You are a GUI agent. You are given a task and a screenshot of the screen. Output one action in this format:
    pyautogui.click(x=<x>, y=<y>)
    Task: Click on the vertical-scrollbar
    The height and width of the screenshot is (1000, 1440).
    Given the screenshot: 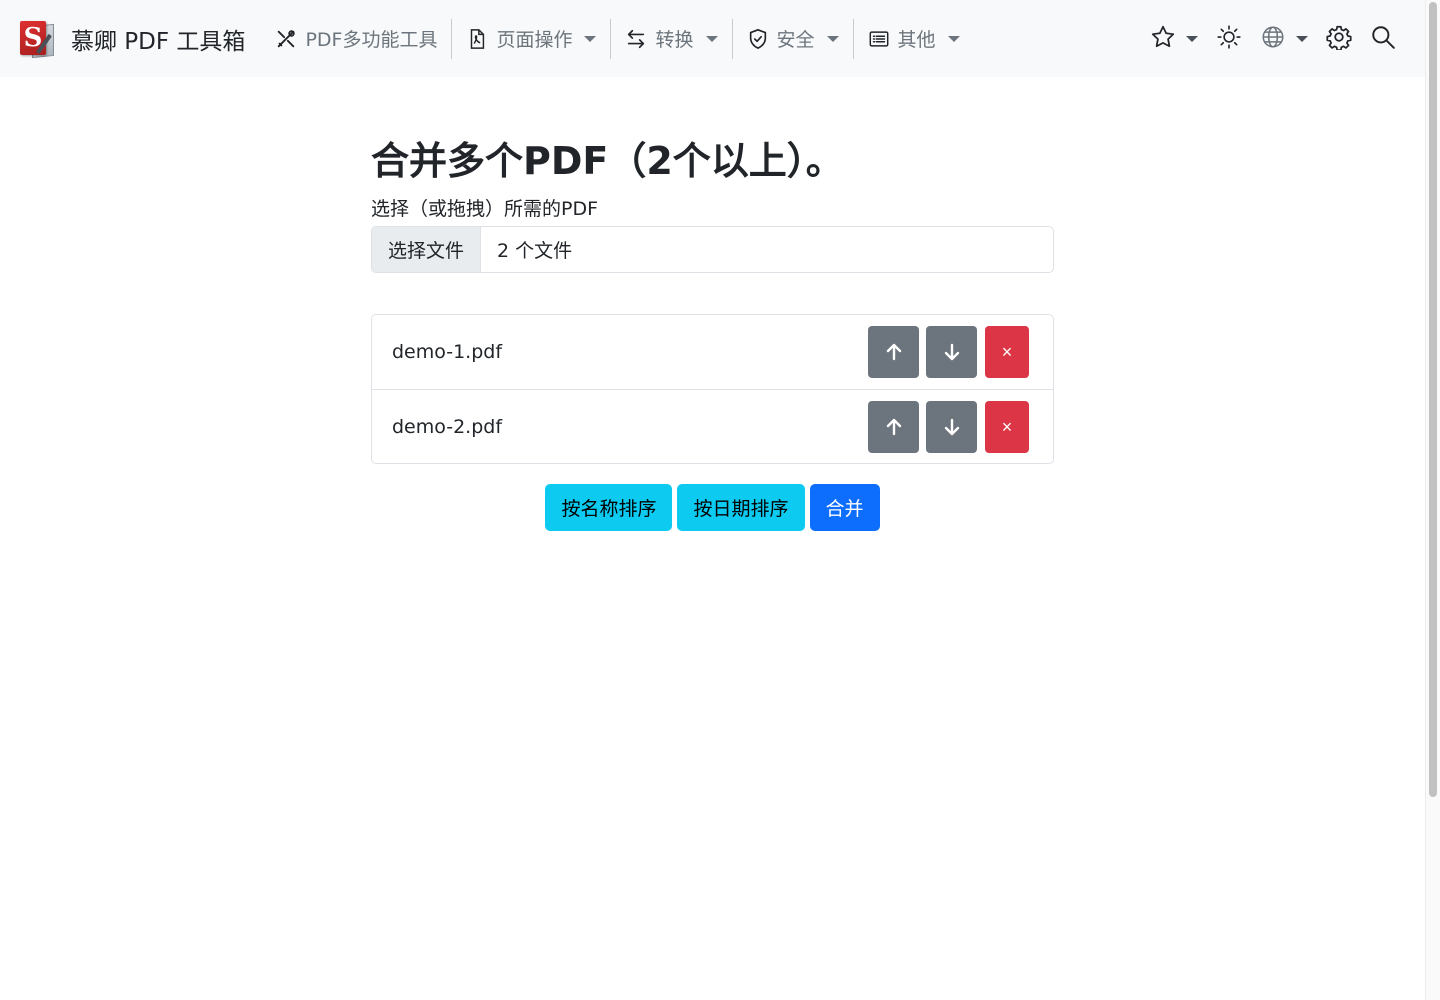 What is the action you would take?
    pyautogui.click(x=1432, y=500)
    